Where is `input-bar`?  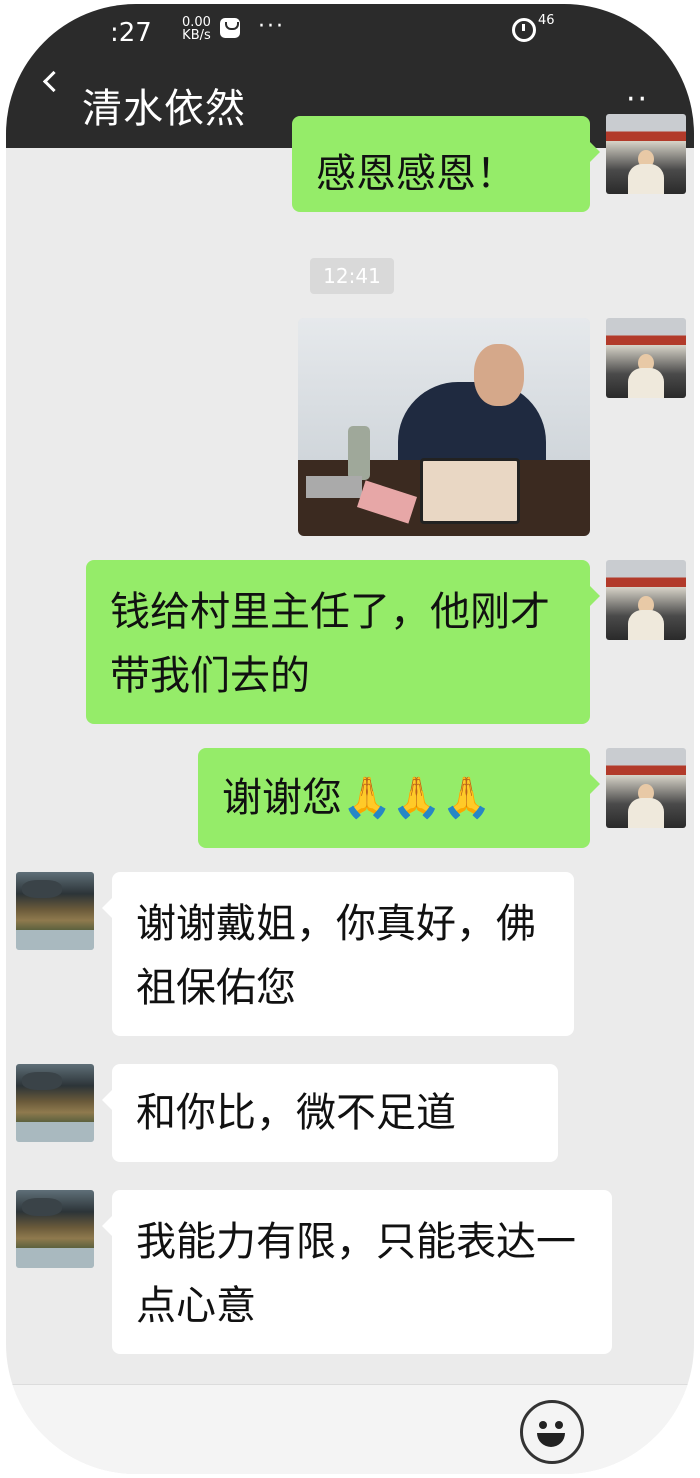 input-bar is located at coordinates (350, 1429).